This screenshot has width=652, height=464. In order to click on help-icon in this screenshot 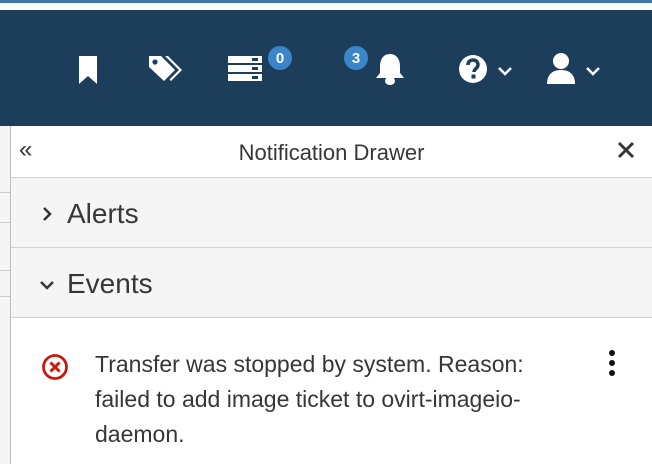, I will do `click(473, 69)`.